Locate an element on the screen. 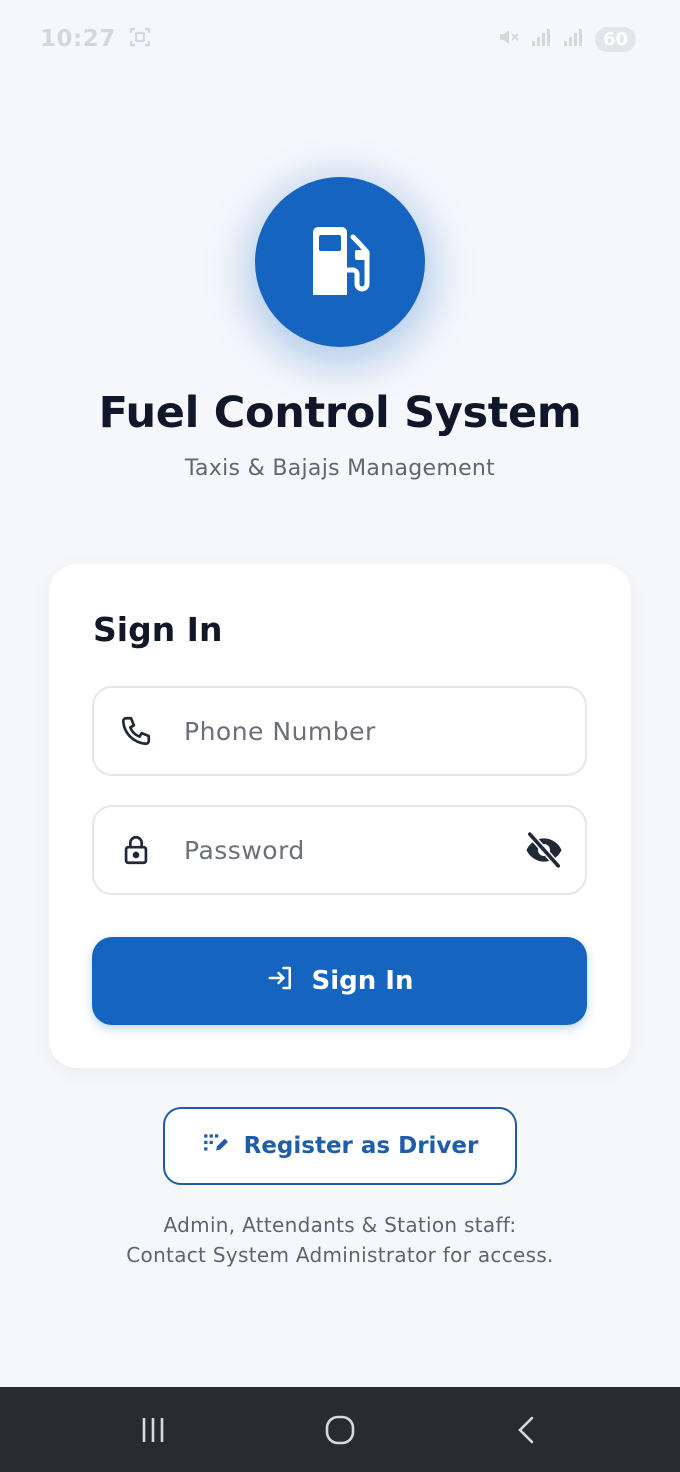 The height and width of the screenshot is (1472, 680). fuel-pump-icon is located at coordinates (341, 261).